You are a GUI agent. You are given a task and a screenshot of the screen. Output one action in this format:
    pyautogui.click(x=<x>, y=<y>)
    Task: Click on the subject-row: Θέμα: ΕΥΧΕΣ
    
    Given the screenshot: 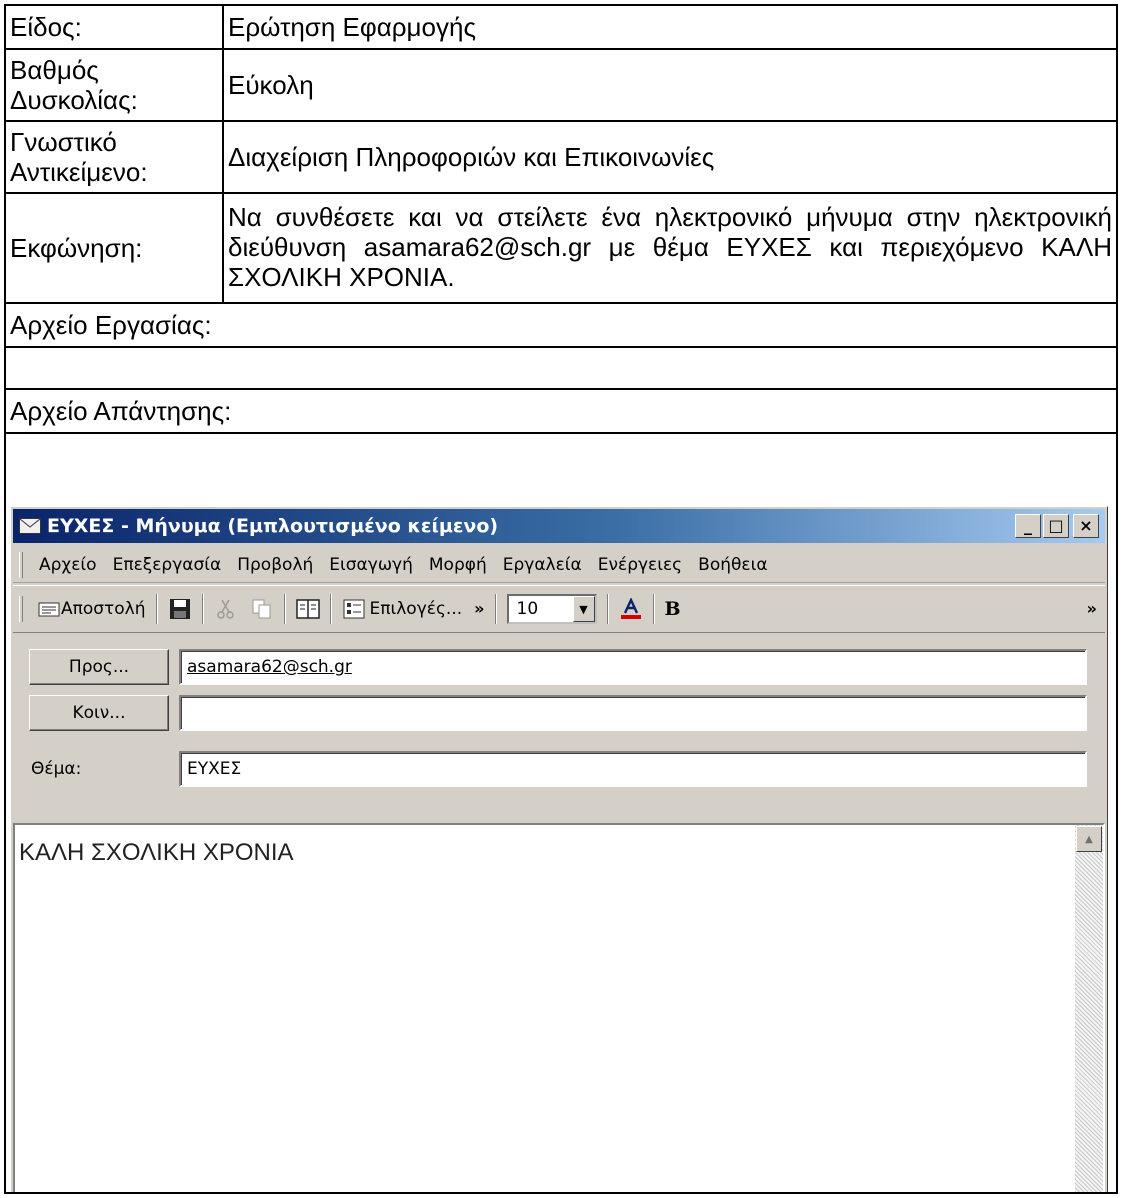 What is the action you would take?
    pyautogui.click(x=559, y=769)
    